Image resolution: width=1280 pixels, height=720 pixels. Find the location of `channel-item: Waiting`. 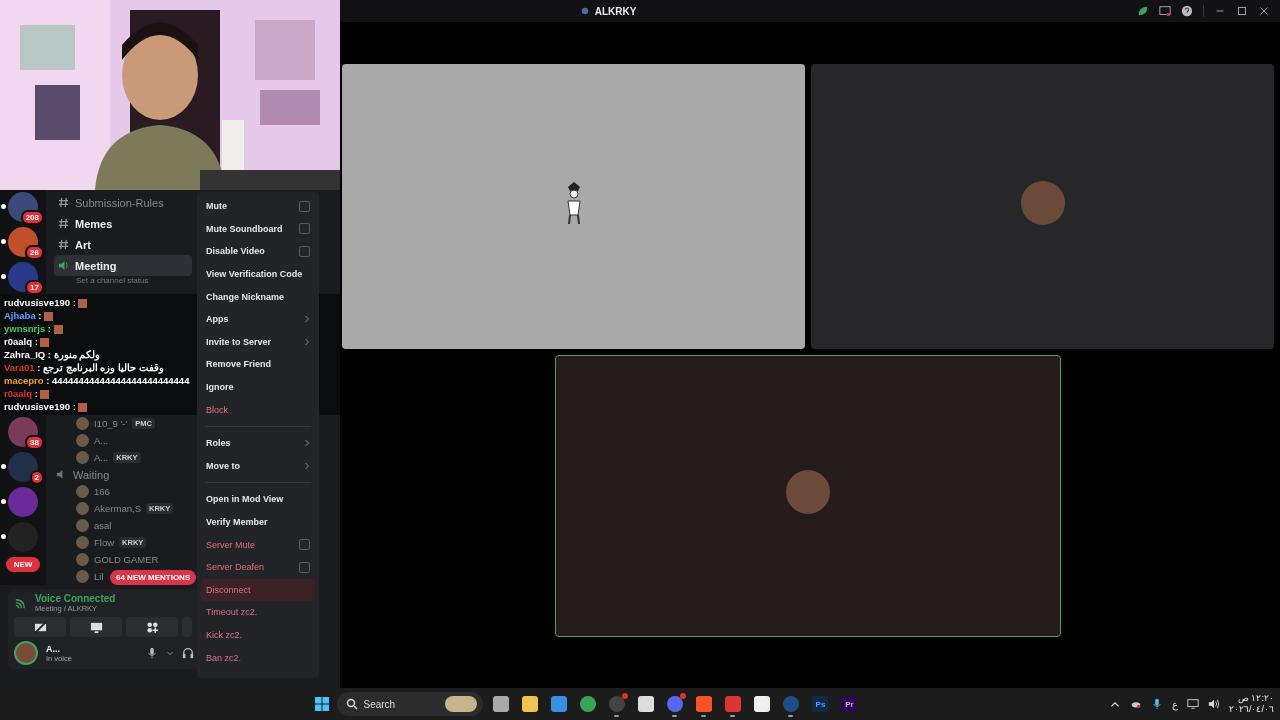

channel-item: Waiting is located at coordinates (121, 474).